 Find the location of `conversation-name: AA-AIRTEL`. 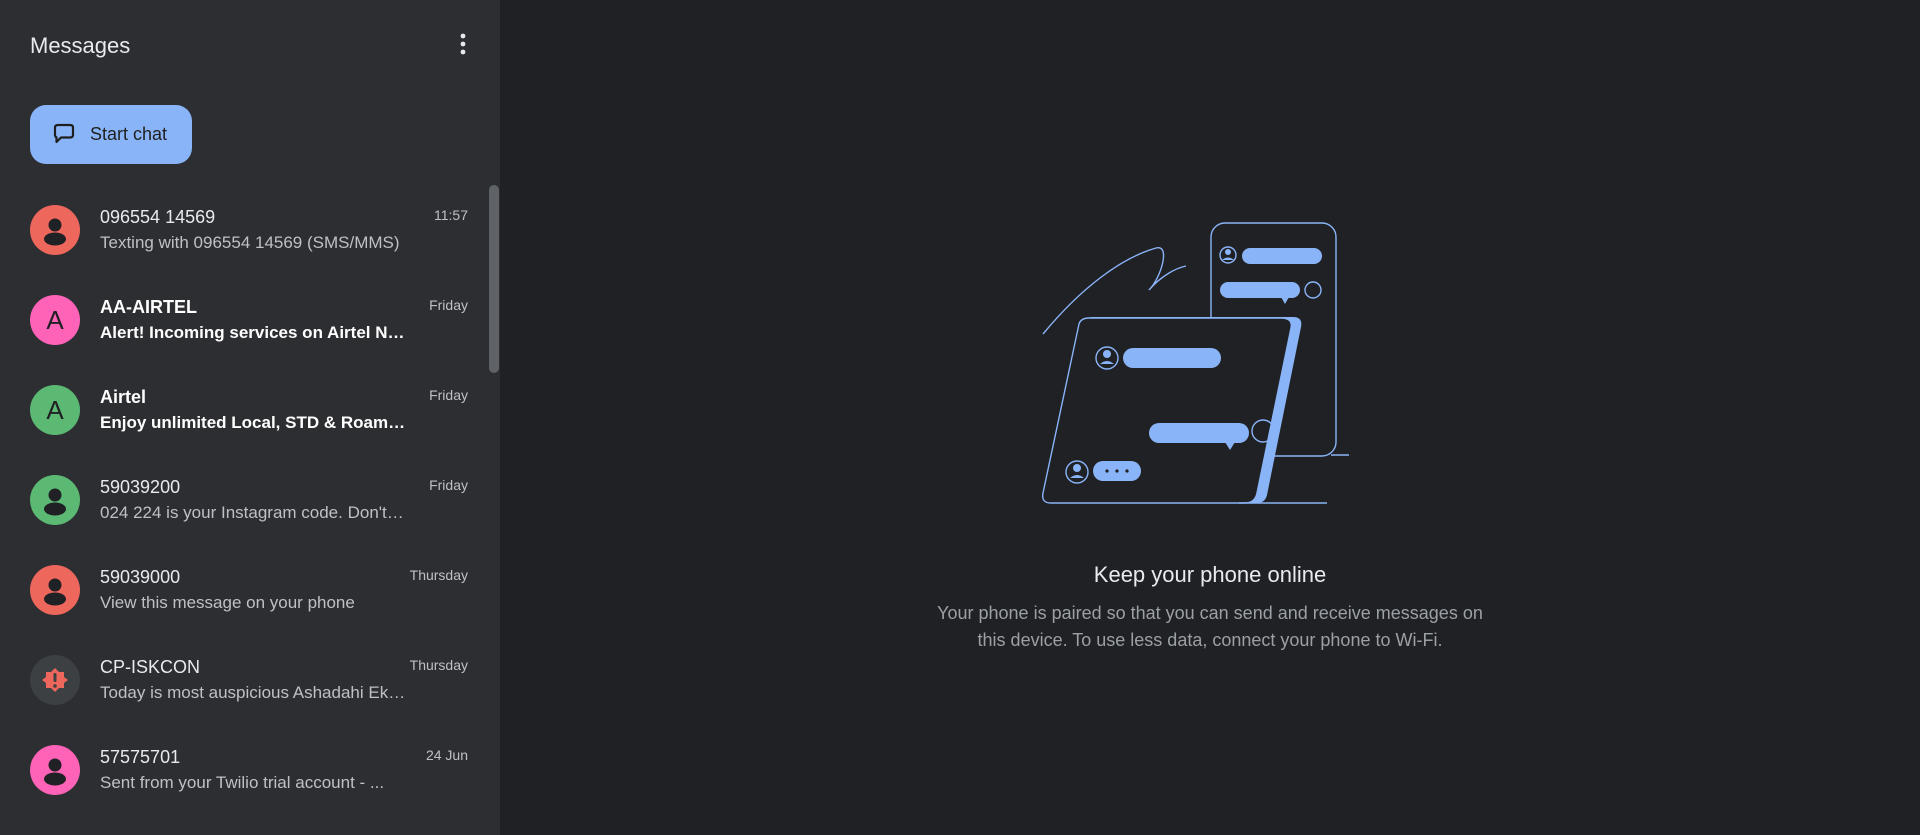

conversation-name: AA-AIRTEL is located at coordinates (148, 307).